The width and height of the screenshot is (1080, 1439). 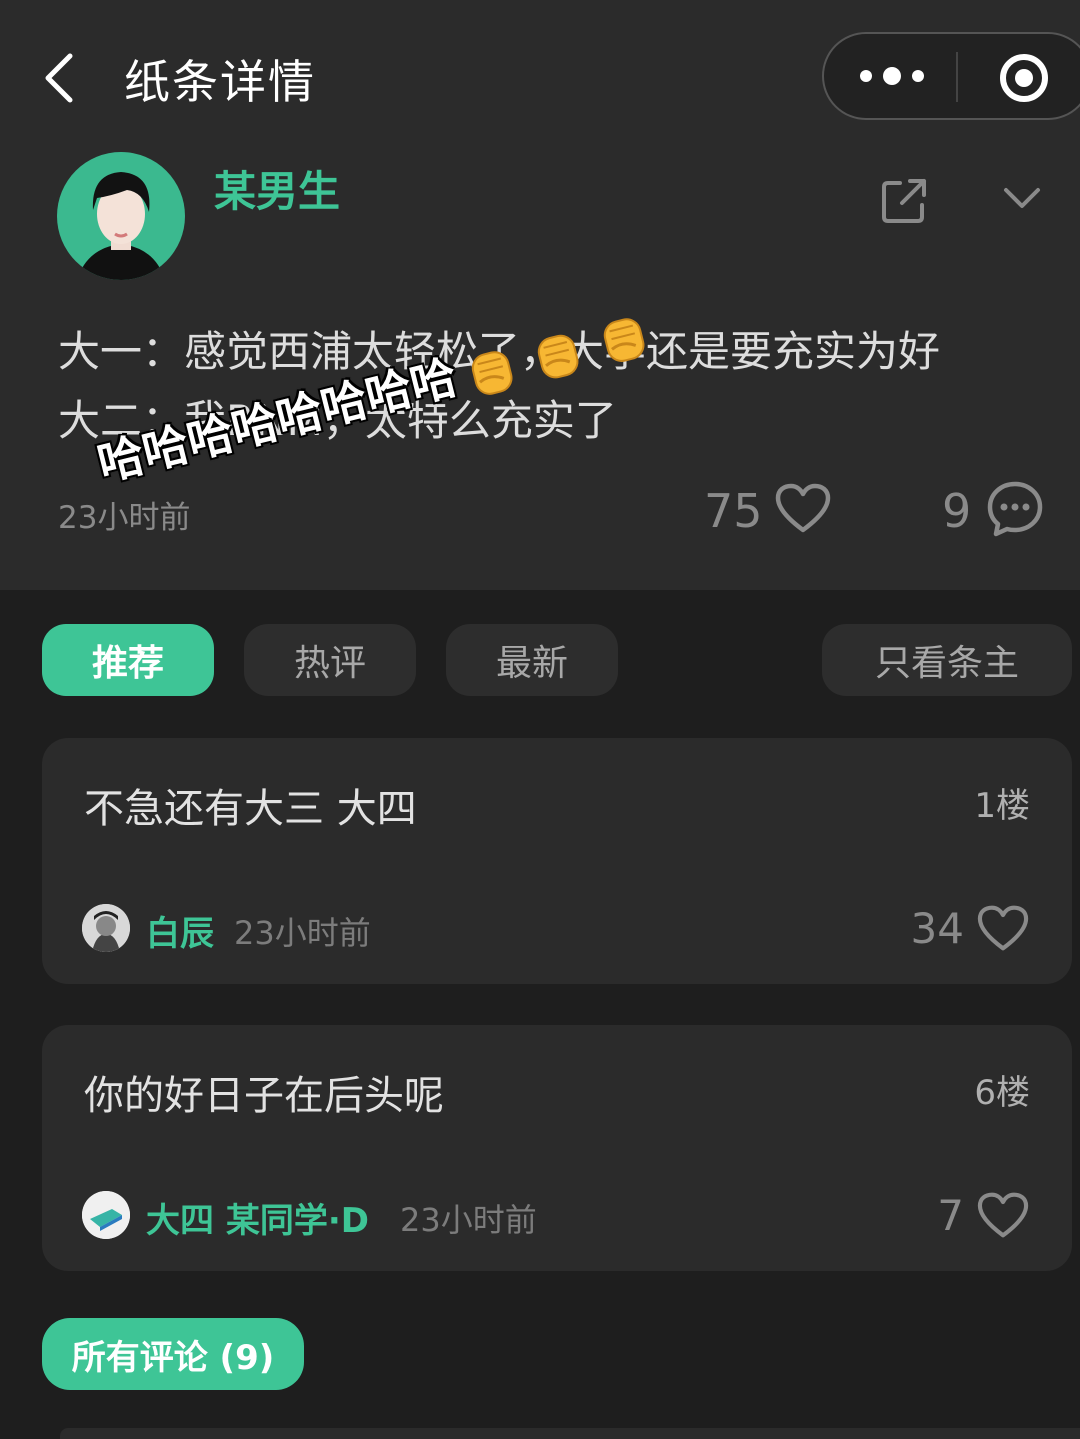 I want to click on post-like-count: 75, so click(x=733, y=511).